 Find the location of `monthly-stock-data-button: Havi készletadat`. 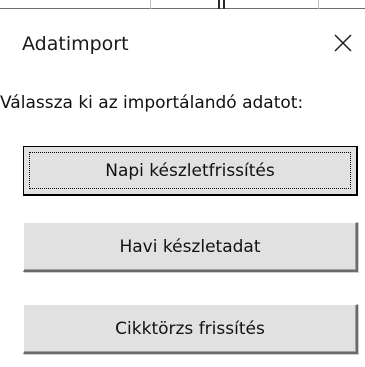

monthly-stock-data-button: Havi készletadat is located at coordinates (190, 247).